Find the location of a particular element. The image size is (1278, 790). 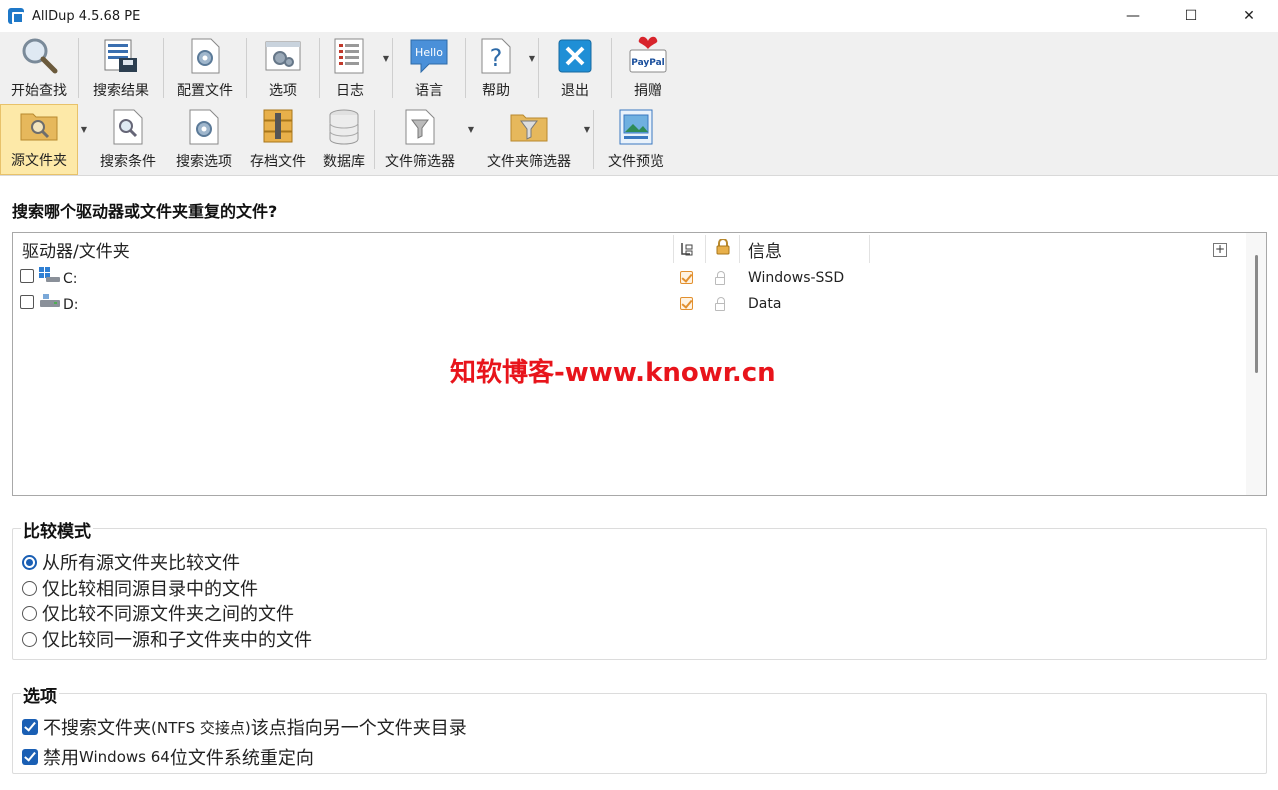

compare-mode-title: 比较模式 is located at coordinates (57, 529).